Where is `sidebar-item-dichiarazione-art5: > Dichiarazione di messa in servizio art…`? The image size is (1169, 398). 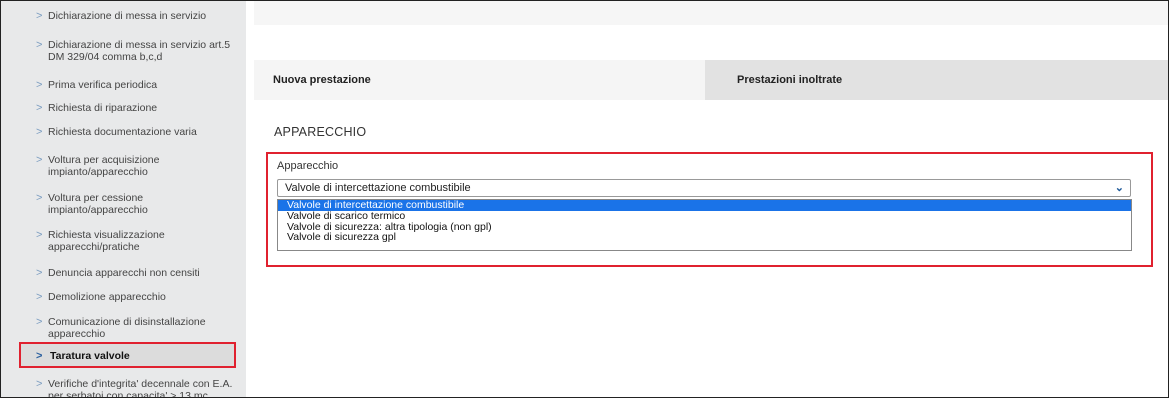 sidebar-item-dichiarazione-art5: > Dichiarazione di messa in servizio art… is located at coordinates (132, 51).